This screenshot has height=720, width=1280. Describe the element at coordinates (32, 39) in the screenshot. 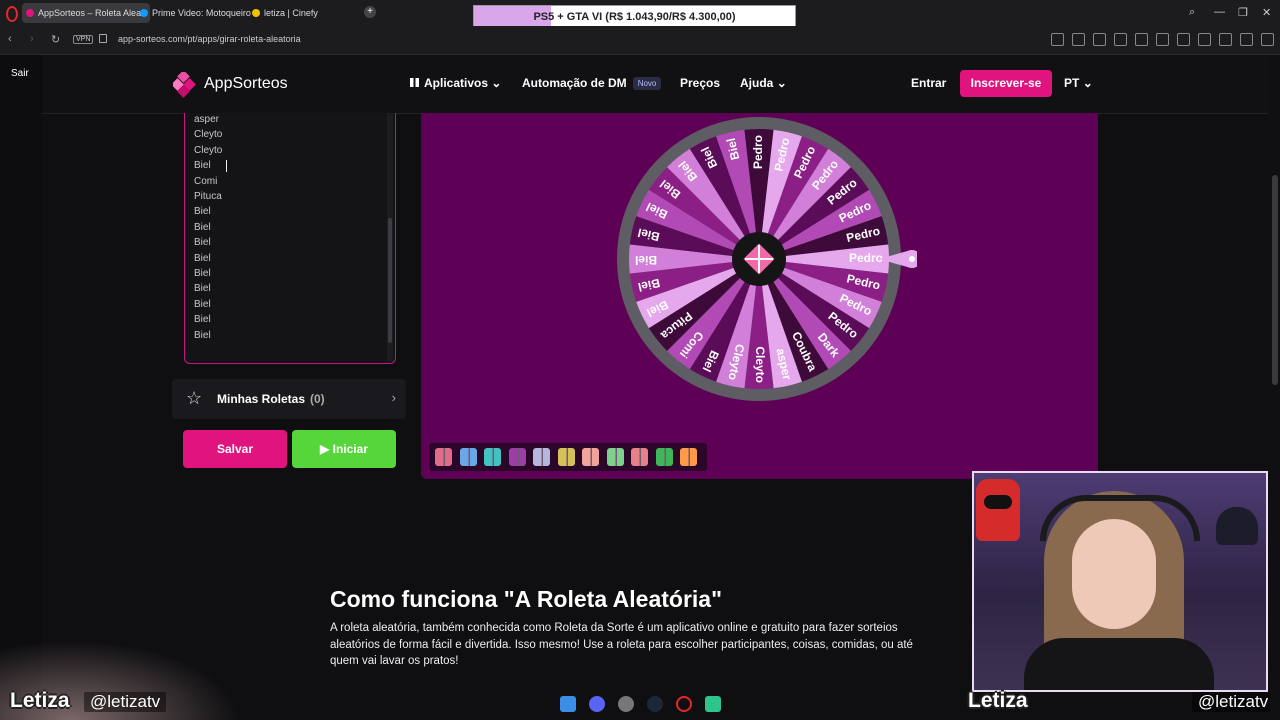

I see `forward-icon: ›` at that location.